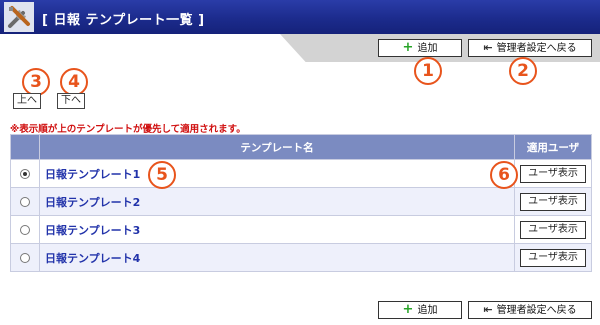 This screenshot has width=600, height=325. What do you see at coordinates (523, 71) in the screenshot?
I see `marker-2: 2` at bounding box center [523, 71].